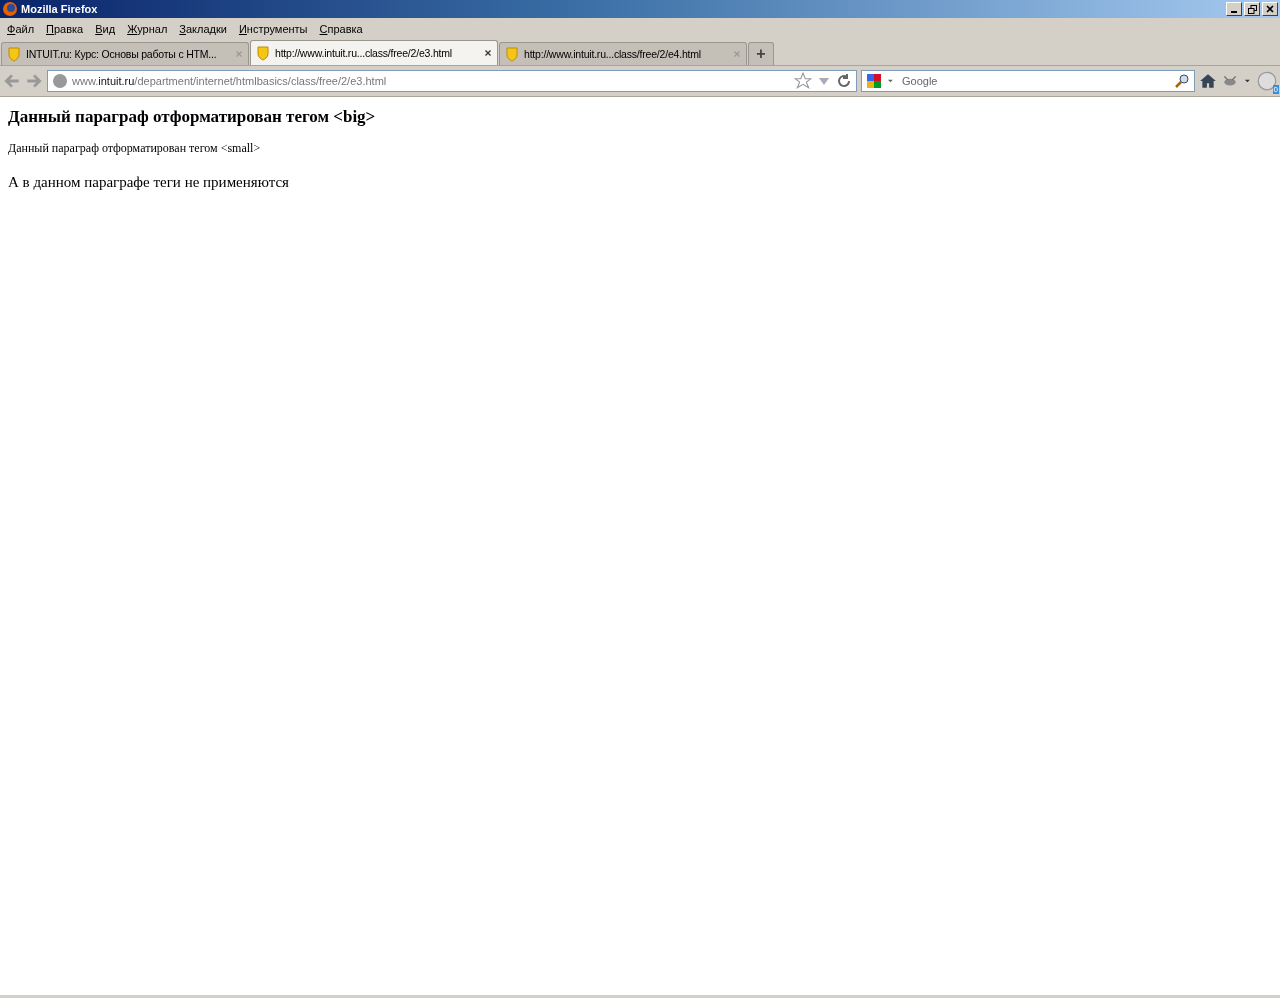  Describe the element at coordinates (874, 81) in the screenshot. I see `google-icon` at that location.